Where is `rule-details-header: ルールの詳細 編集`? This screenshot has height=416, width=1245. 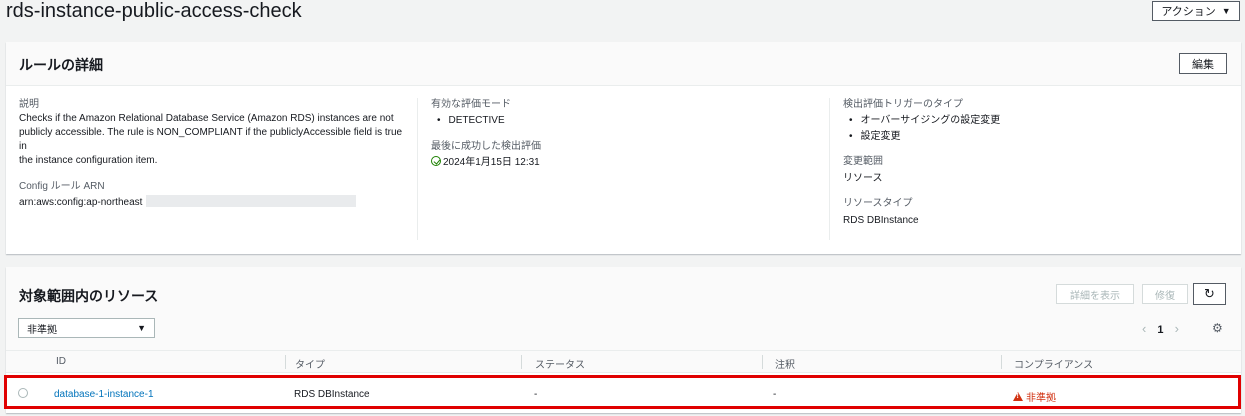 rule-details-header: ルールの詳細 編集 is located at coordinates (623, 64).